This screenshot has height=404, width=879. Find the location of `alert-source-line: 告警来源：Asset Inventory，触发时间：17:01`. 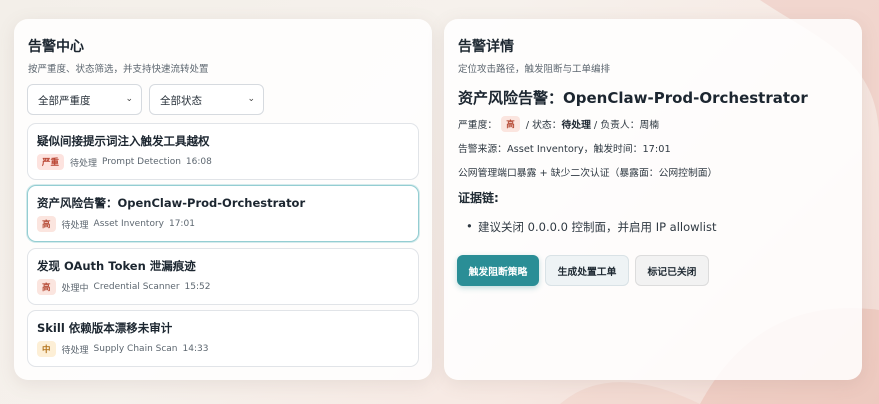

alert-source-line: 告警来源：Asset Inventory，触发时间：17:01 is located at coordinates (564, 149).